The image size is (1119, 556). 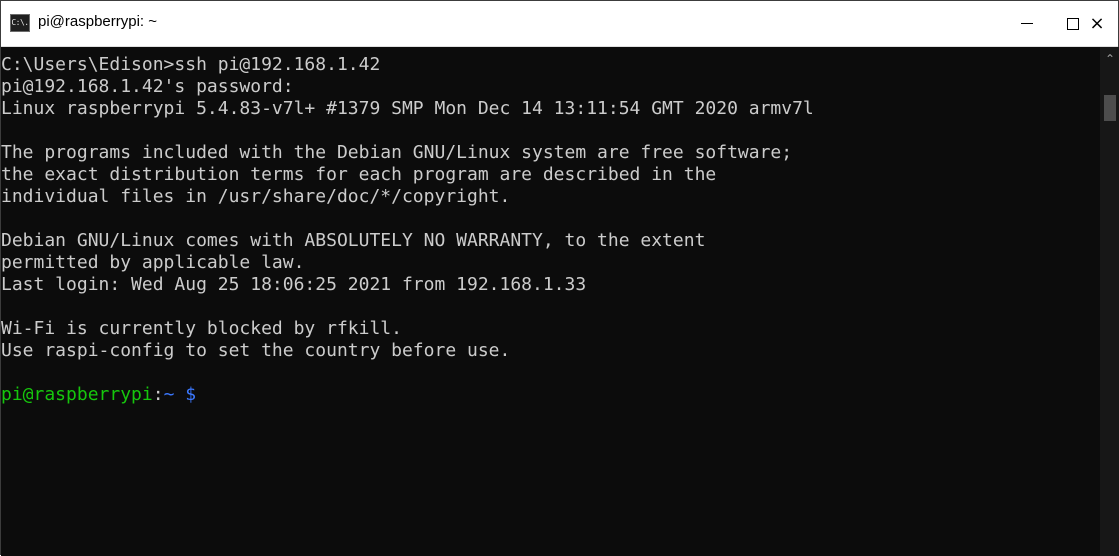 What do you see at coordinates (559, 24) in the screenshot?
I see `title-bar: C:\. pi@raspberrypi: ~ ×` at bounding box center [559, 24].